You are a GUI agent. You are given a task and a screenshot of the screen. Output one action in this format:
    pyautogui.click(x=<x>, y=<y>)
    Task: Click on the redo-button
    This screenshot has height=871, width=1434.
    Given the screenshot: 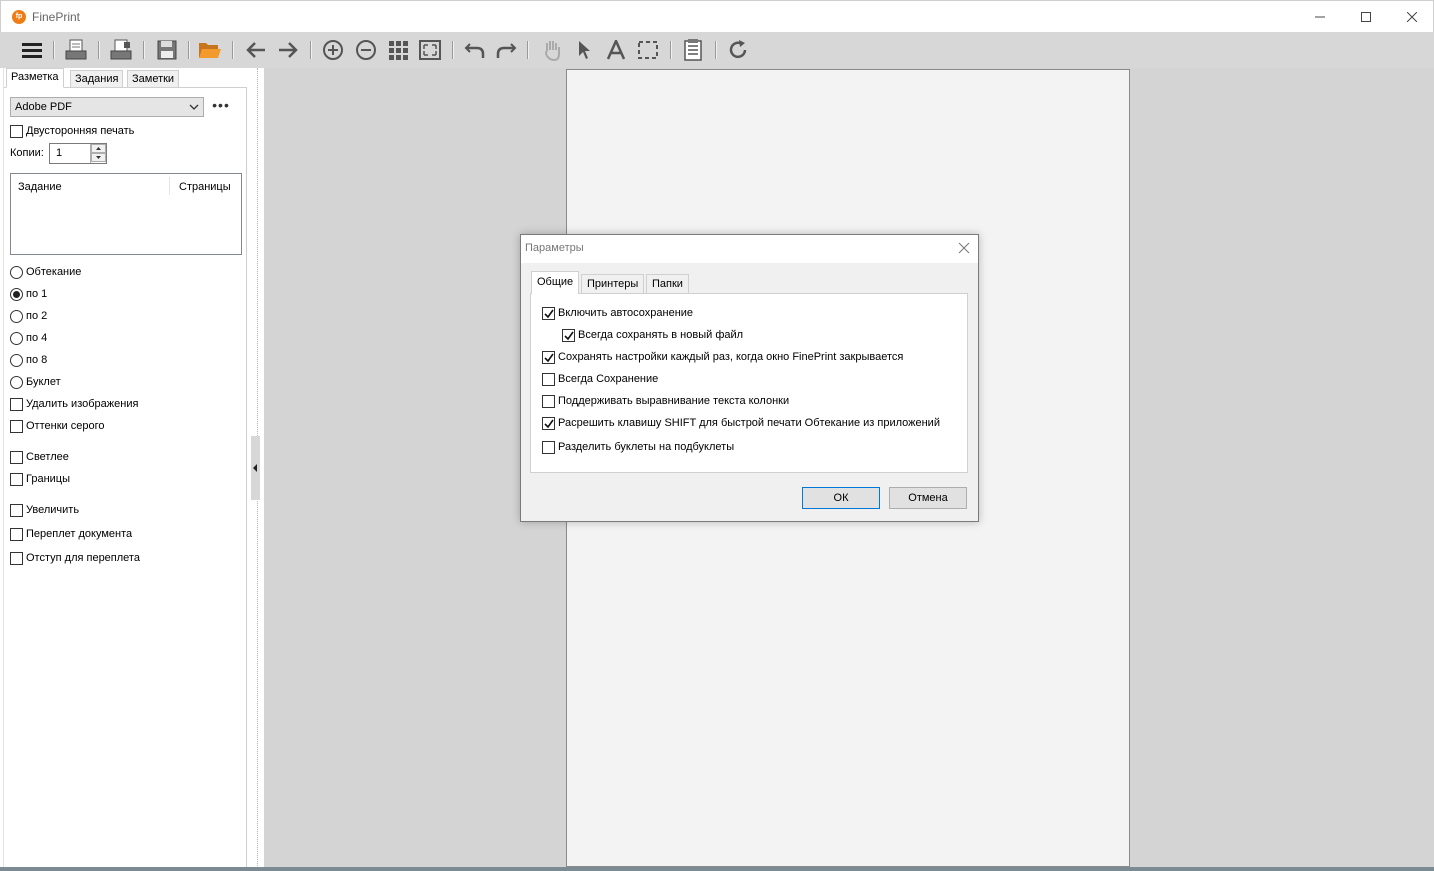 What is the action you would take?
    pyautogui.click(x=506, y=50)
    